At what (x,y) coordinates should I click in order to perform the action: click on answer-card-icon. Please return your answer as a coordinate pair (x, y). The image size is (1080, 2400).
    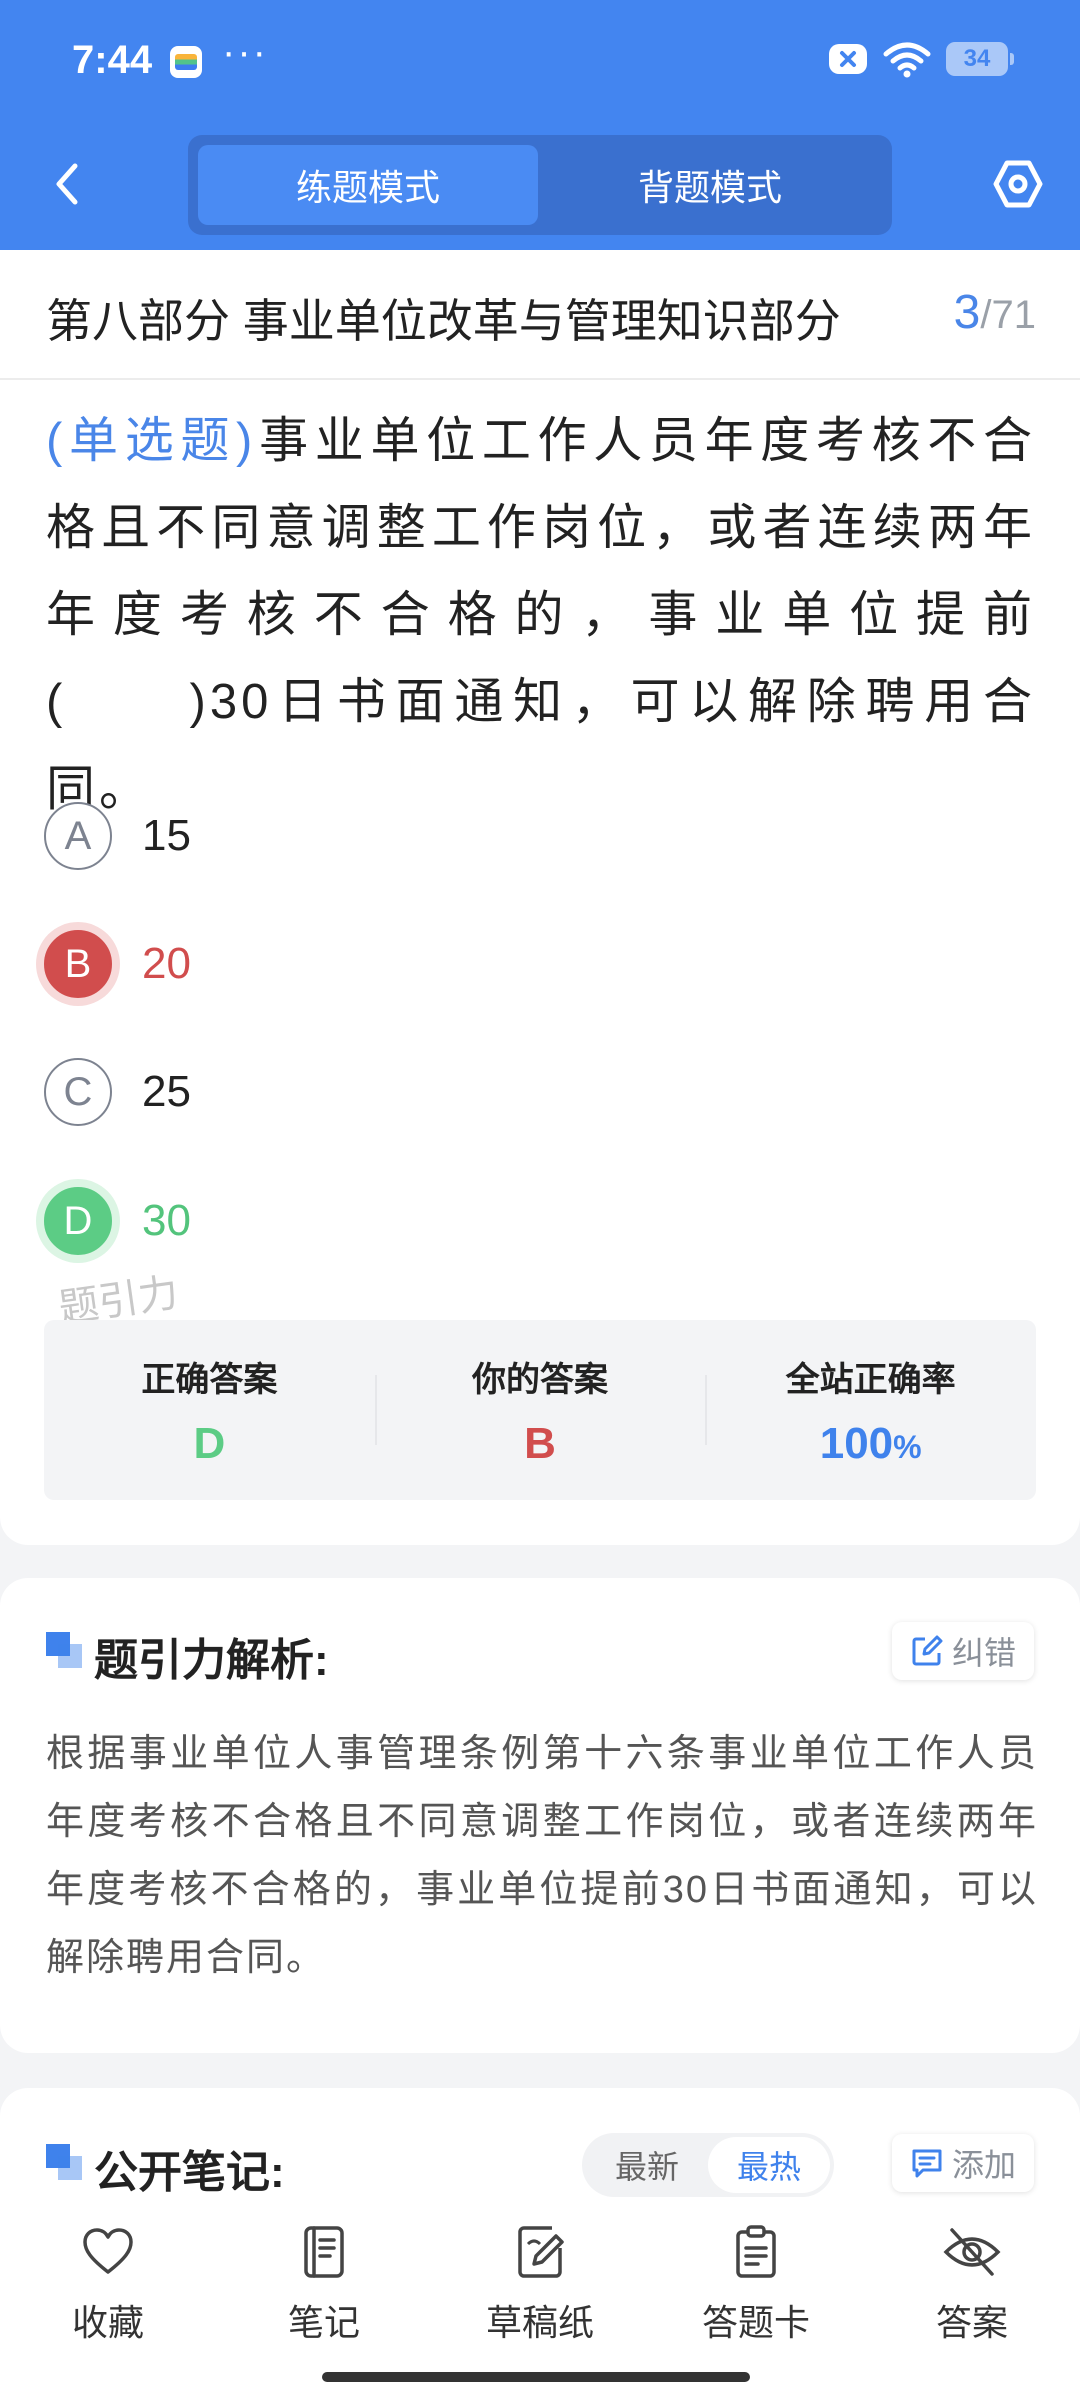
    Looking at the image, I should click on (756, 2252).